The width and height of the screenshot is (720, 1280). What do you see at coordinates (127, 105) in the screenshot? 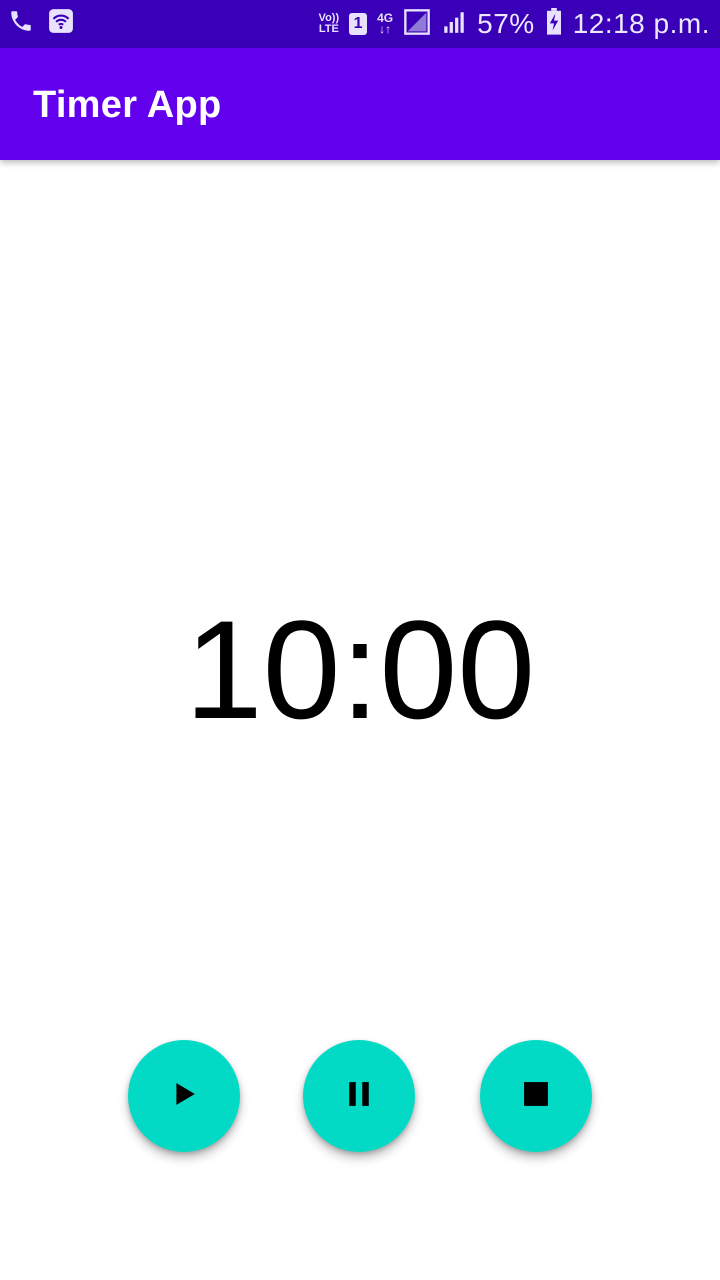
I see `app-title: Timer App` at bounding box center [127, 105].